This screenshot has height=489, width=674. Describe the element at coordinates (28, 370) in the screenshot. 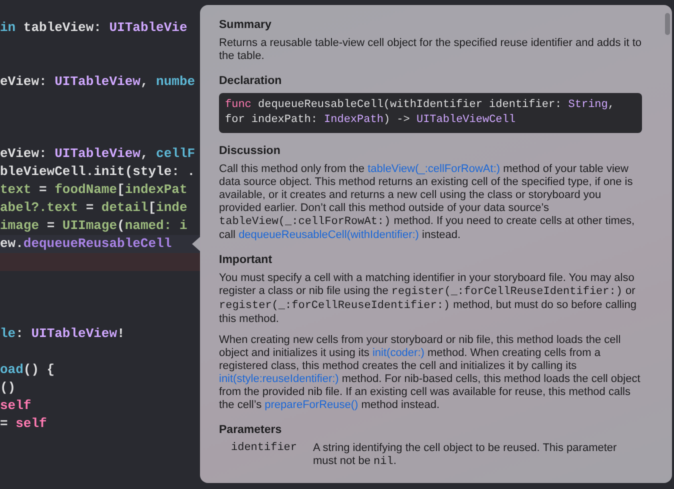

I see `code-line: oad() {` at that location.